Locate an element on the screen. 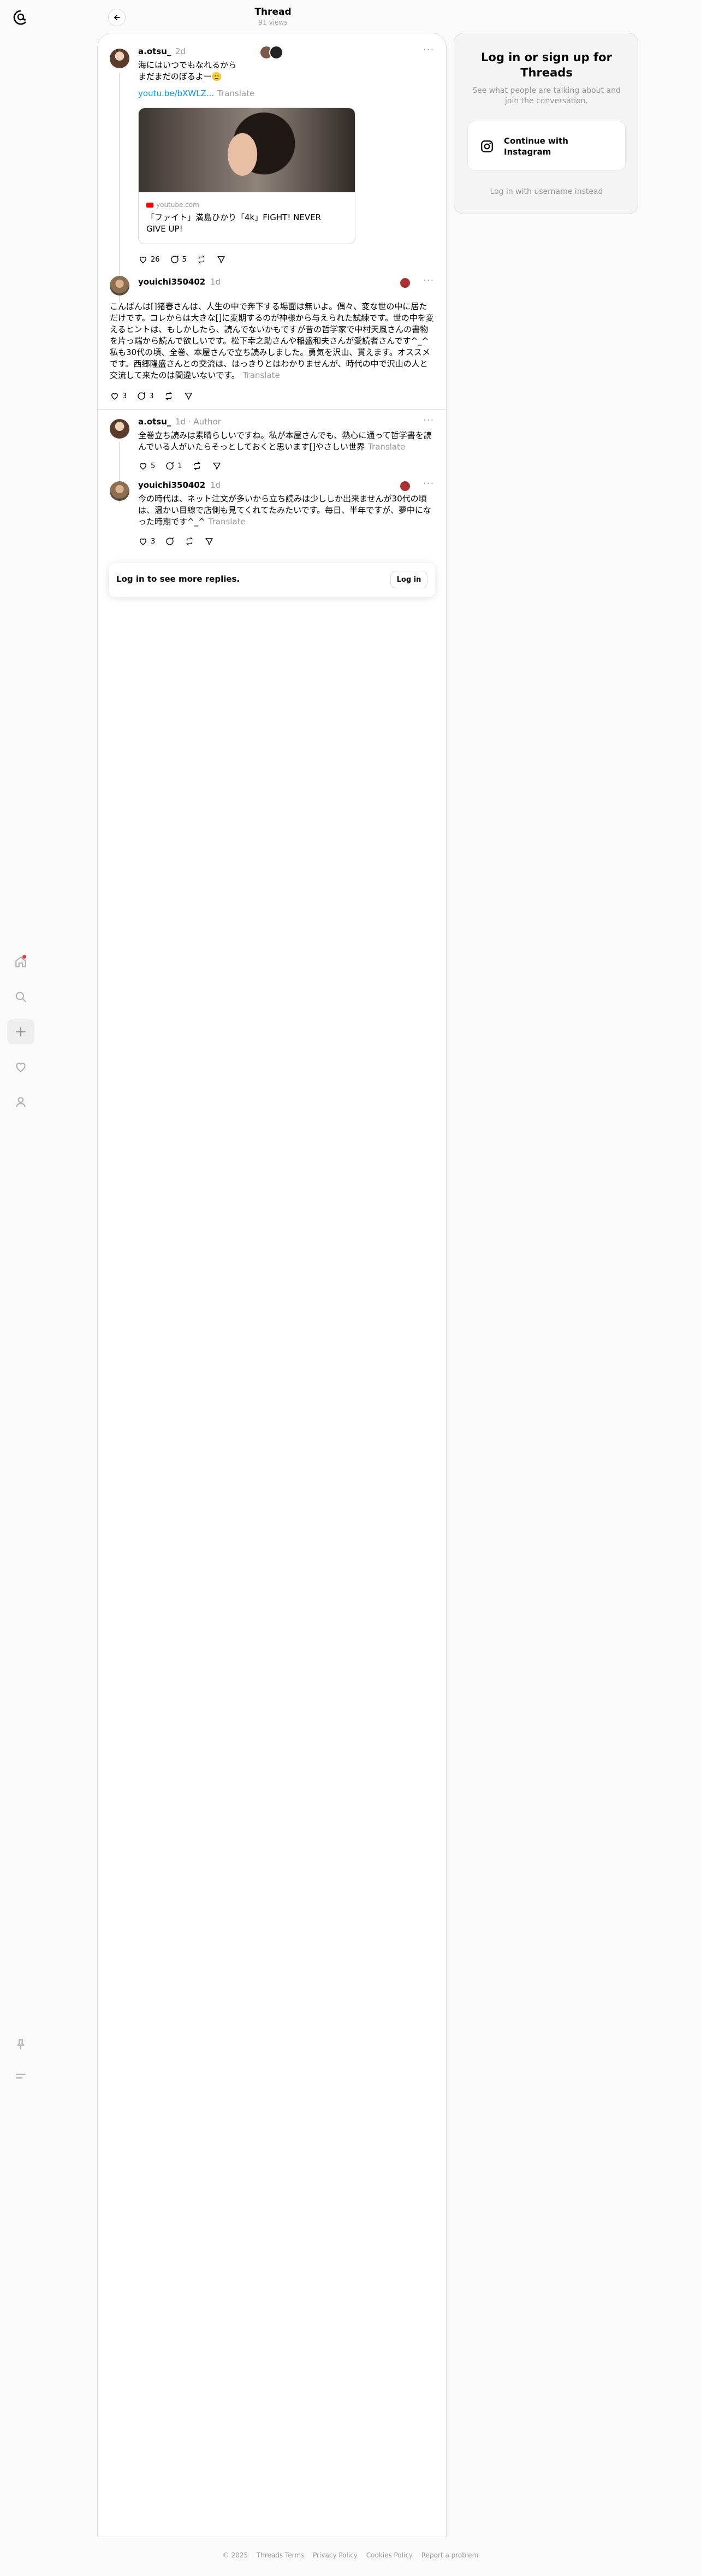 This screenshot has width=701, height=2576. like-button: 26 is located at coordinates (149, 259).